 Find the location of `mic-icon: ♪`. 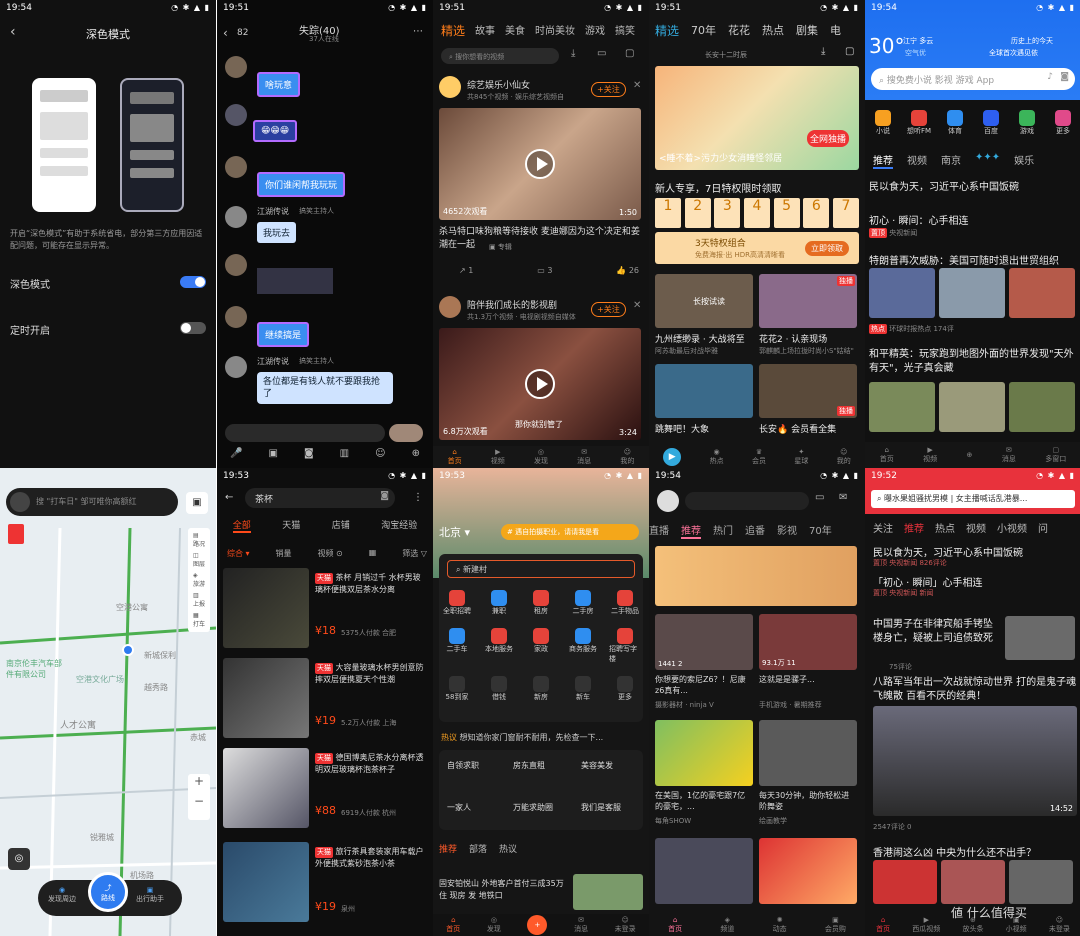

mic-icon: ♪ is located at coordinates (1050, 77).